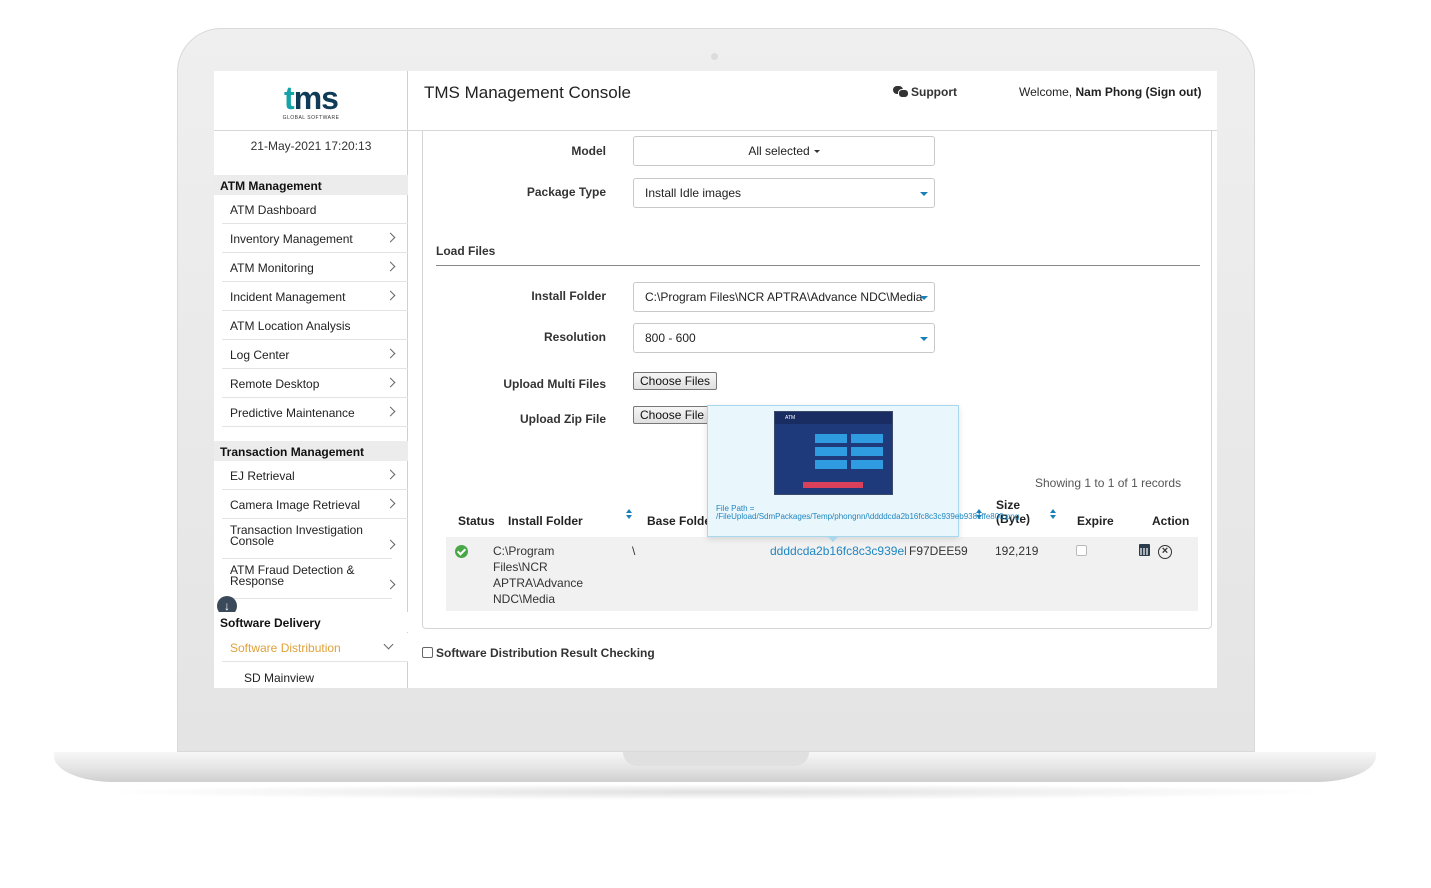  Describe the element at coordinates (315, 325) in the screenshot. I see `nav-atm-location-analysis: ATM Location Analysis` at that location.